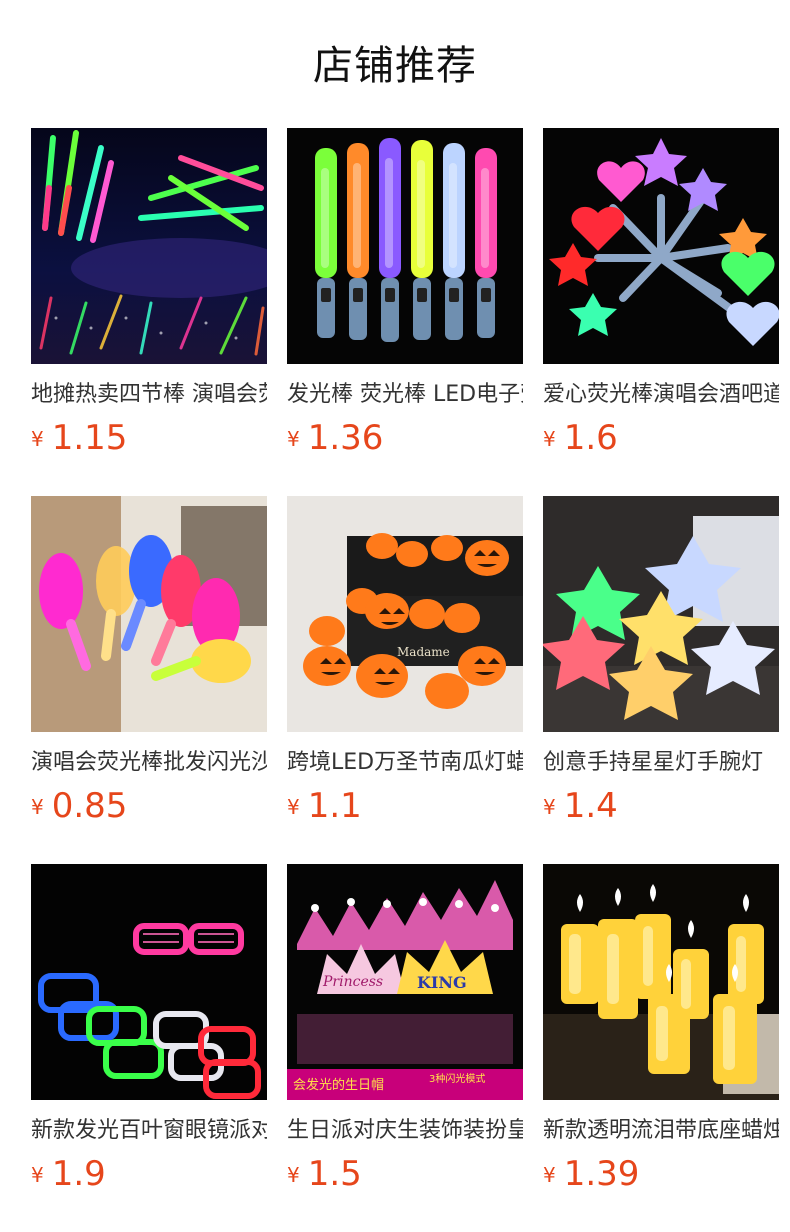  Describe the element at coordinates (334, 1174) in the screenshot. I see `price-amount: 1.5` at that location.